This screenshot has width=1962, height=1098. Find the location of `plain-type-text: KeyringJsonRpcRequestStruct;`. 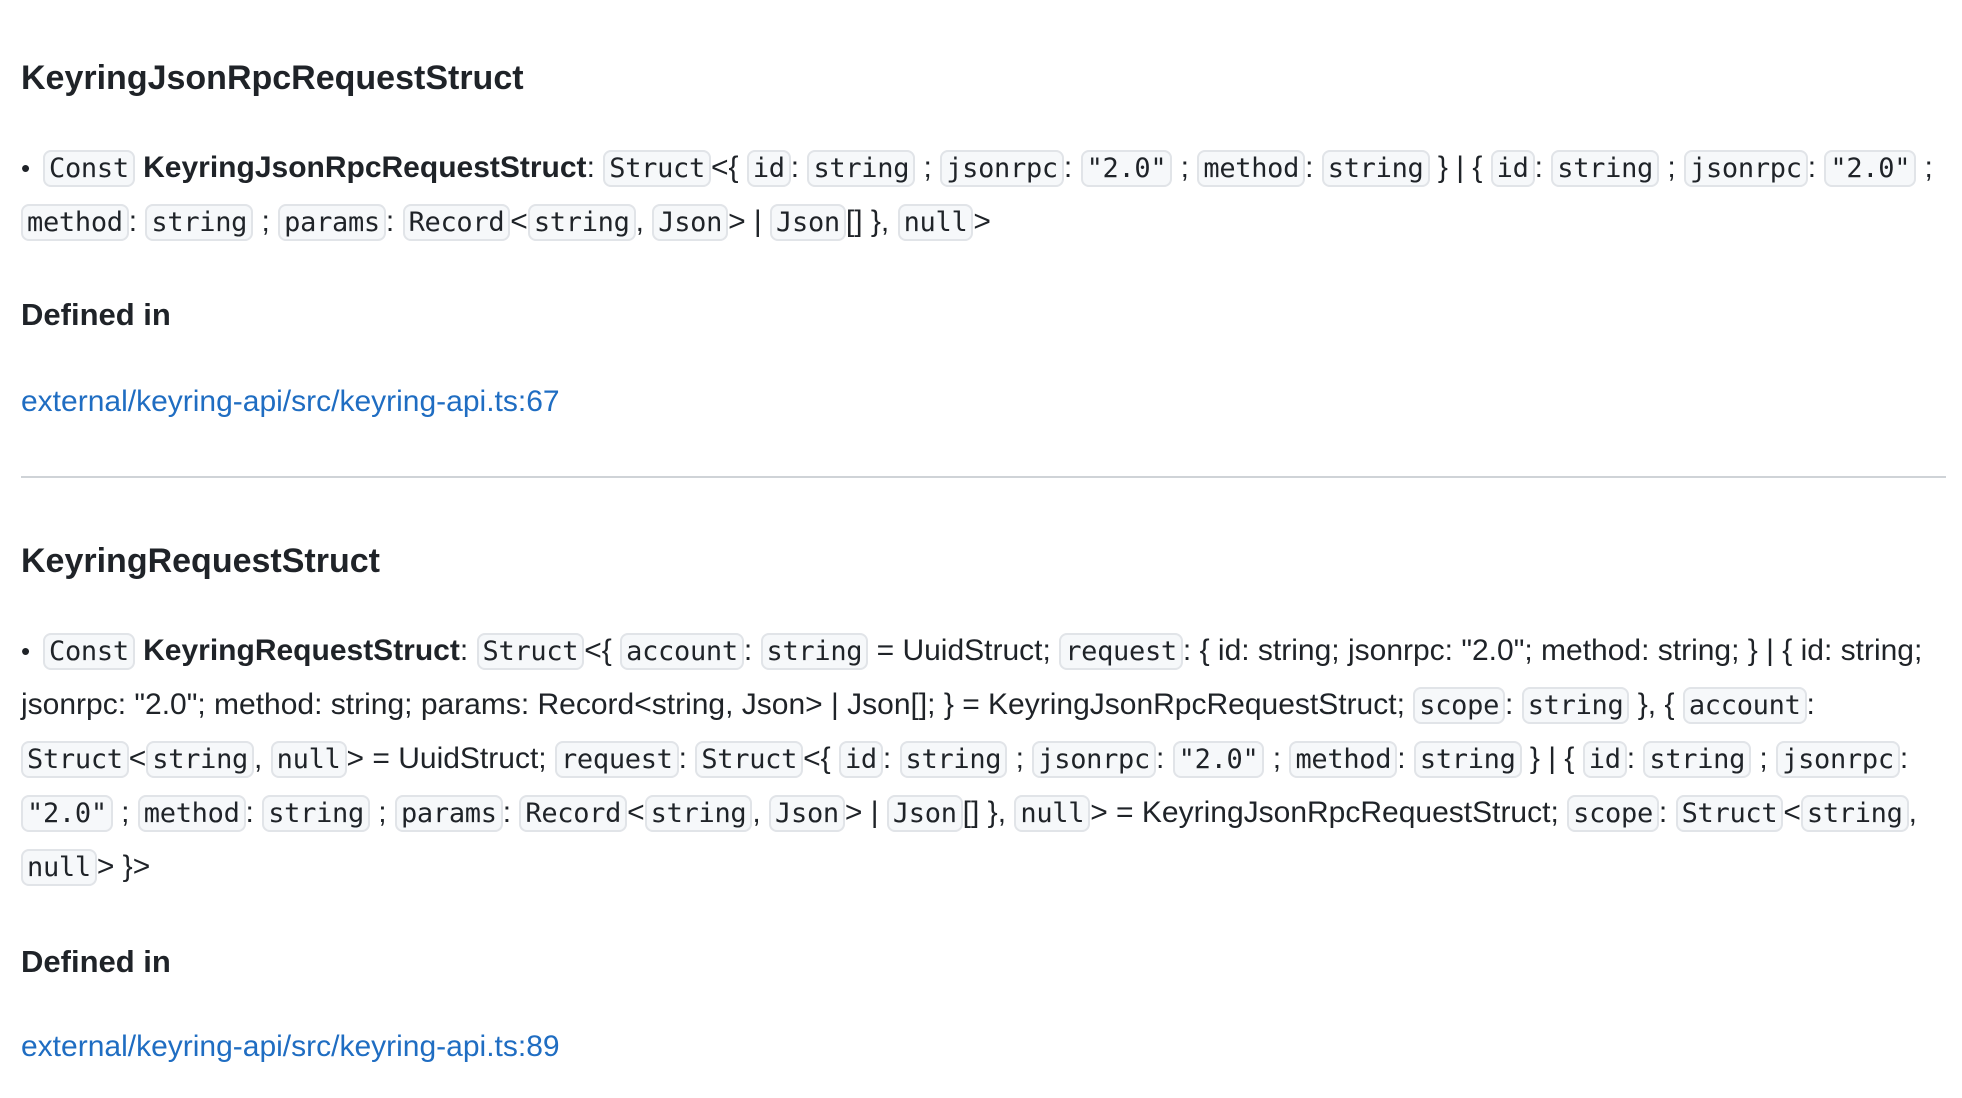

plain-type-text: KeyringJsonRpcRequestStruct; is located at coordinates (1350, 812).